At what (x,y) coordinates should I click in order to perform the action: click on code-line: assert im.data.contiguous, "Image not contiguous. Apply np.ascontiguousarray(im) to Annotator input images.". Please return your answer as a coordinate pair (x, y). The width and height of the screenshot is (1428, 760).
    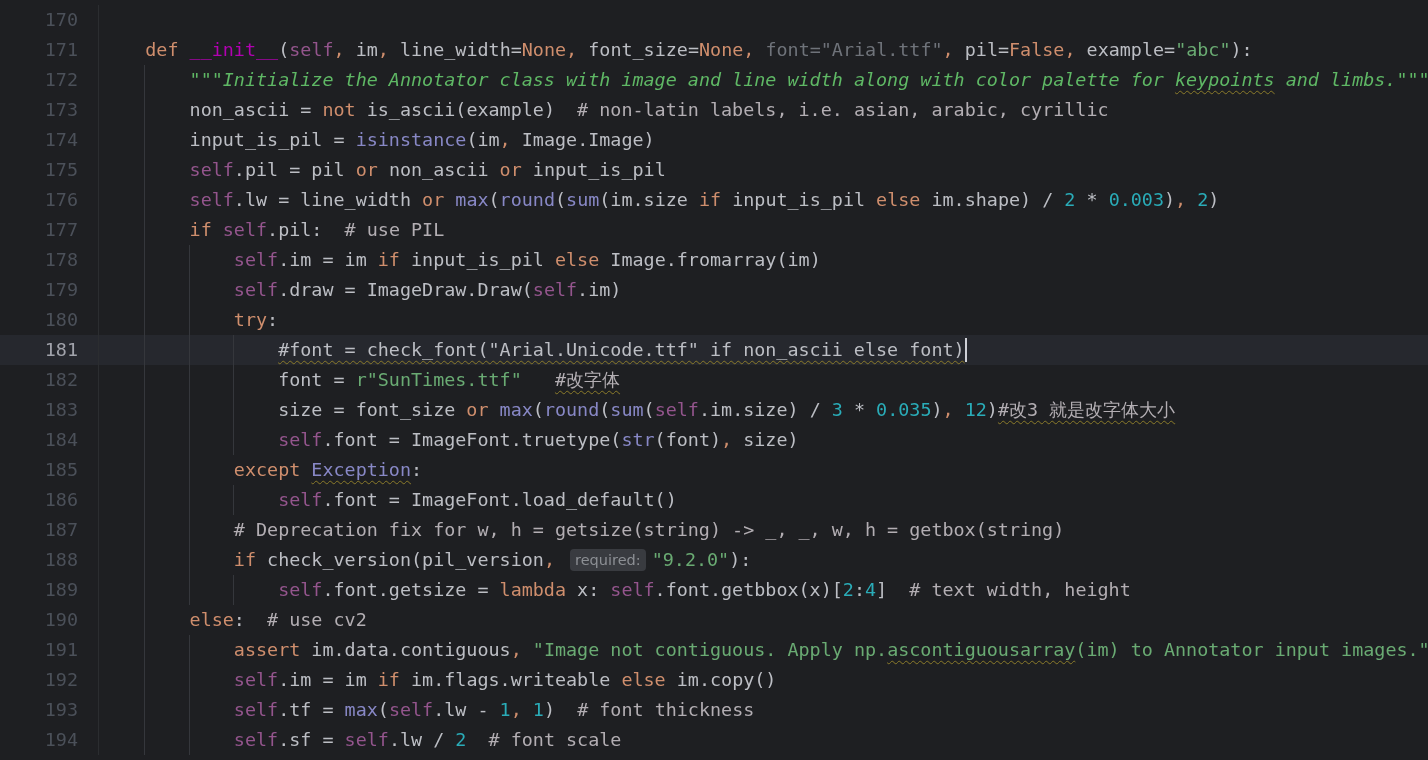
    Looking at the image, I should click on (830, 650).